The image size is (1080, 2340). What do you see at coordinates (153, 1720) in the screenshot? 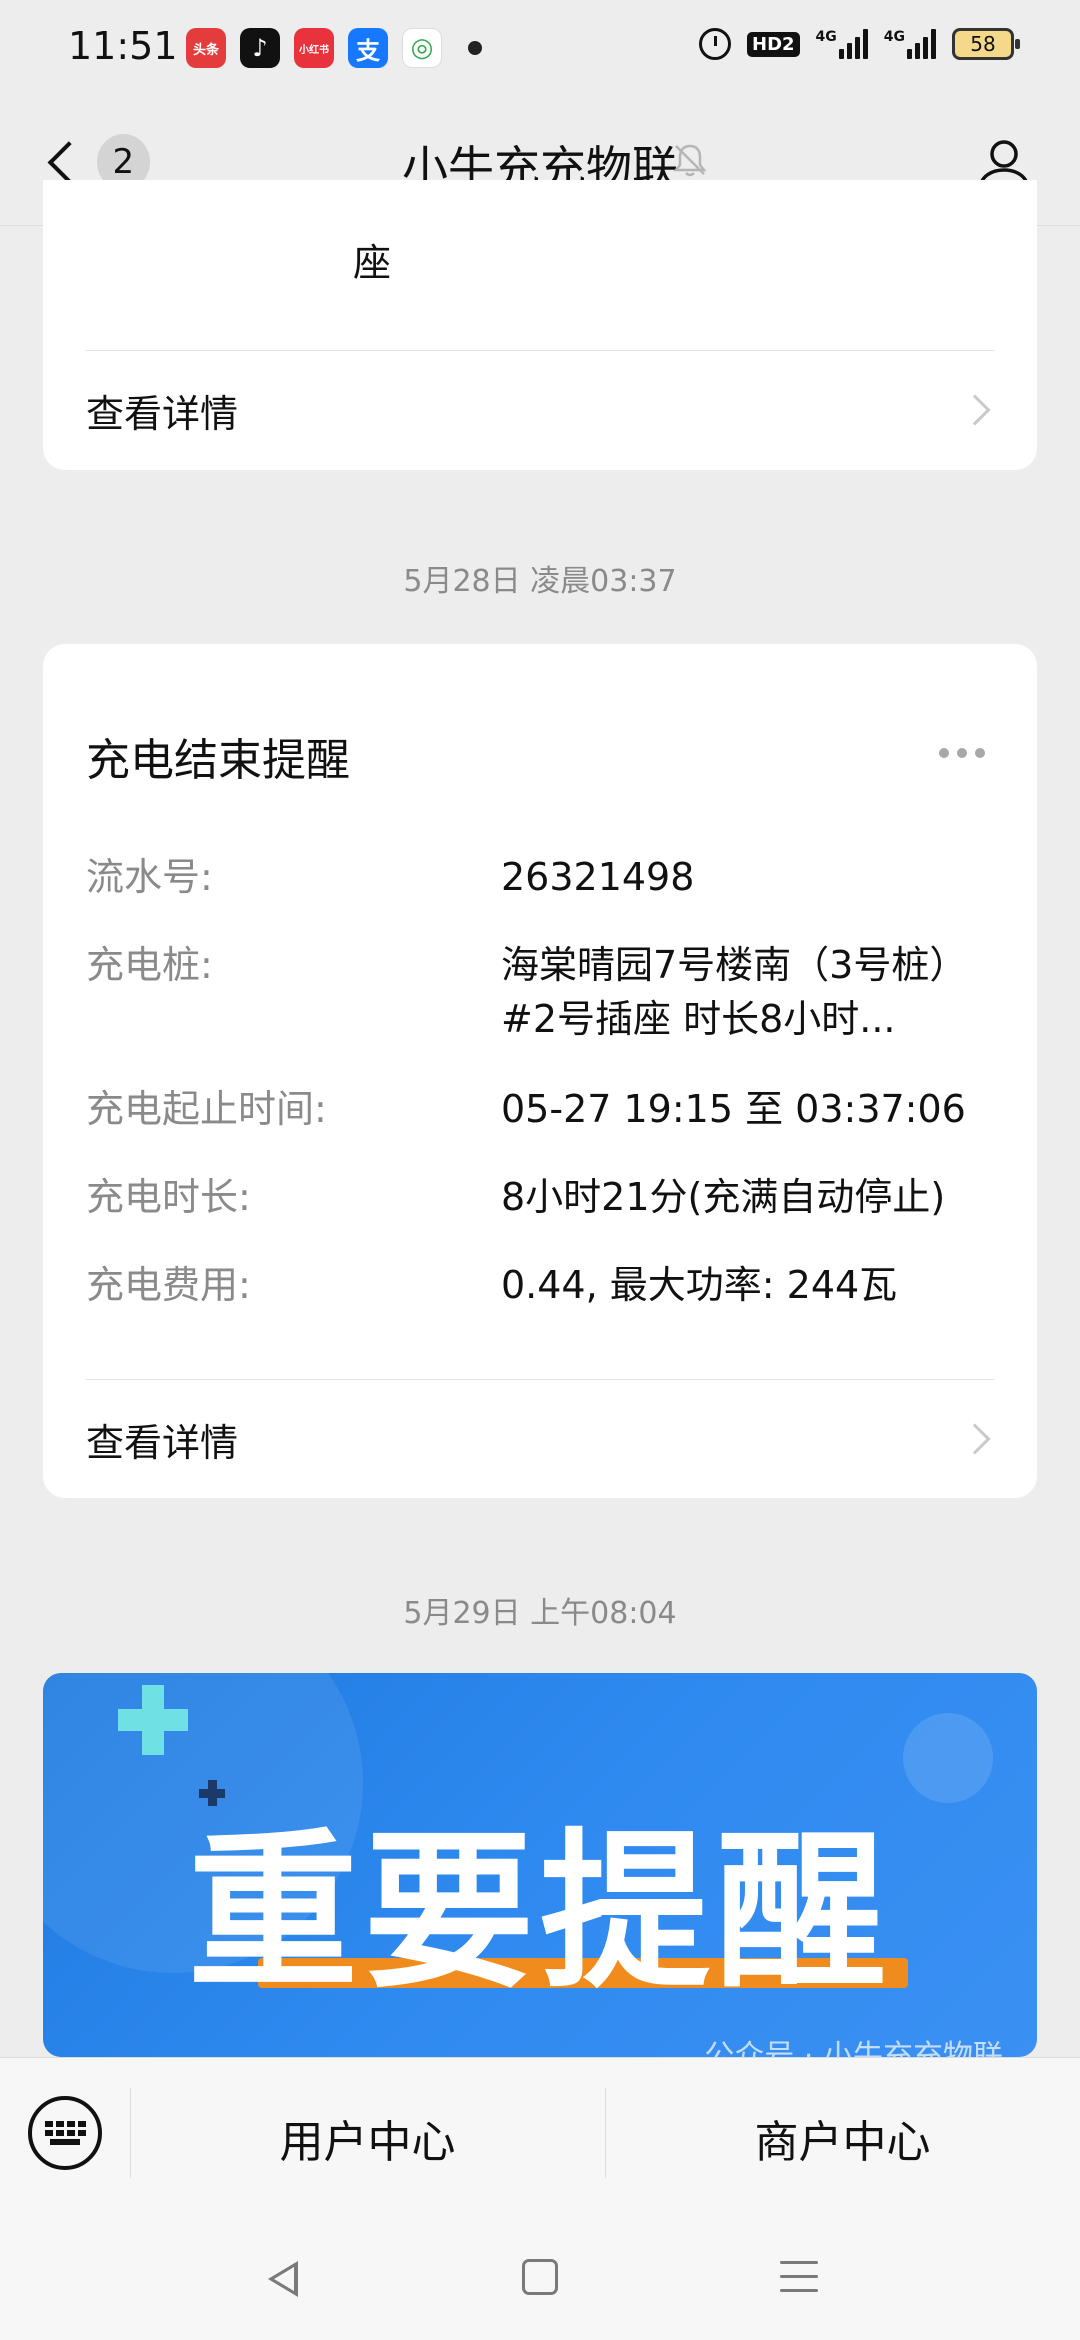
I see `plus-decor-icon` at bounding box center [153, 1720].